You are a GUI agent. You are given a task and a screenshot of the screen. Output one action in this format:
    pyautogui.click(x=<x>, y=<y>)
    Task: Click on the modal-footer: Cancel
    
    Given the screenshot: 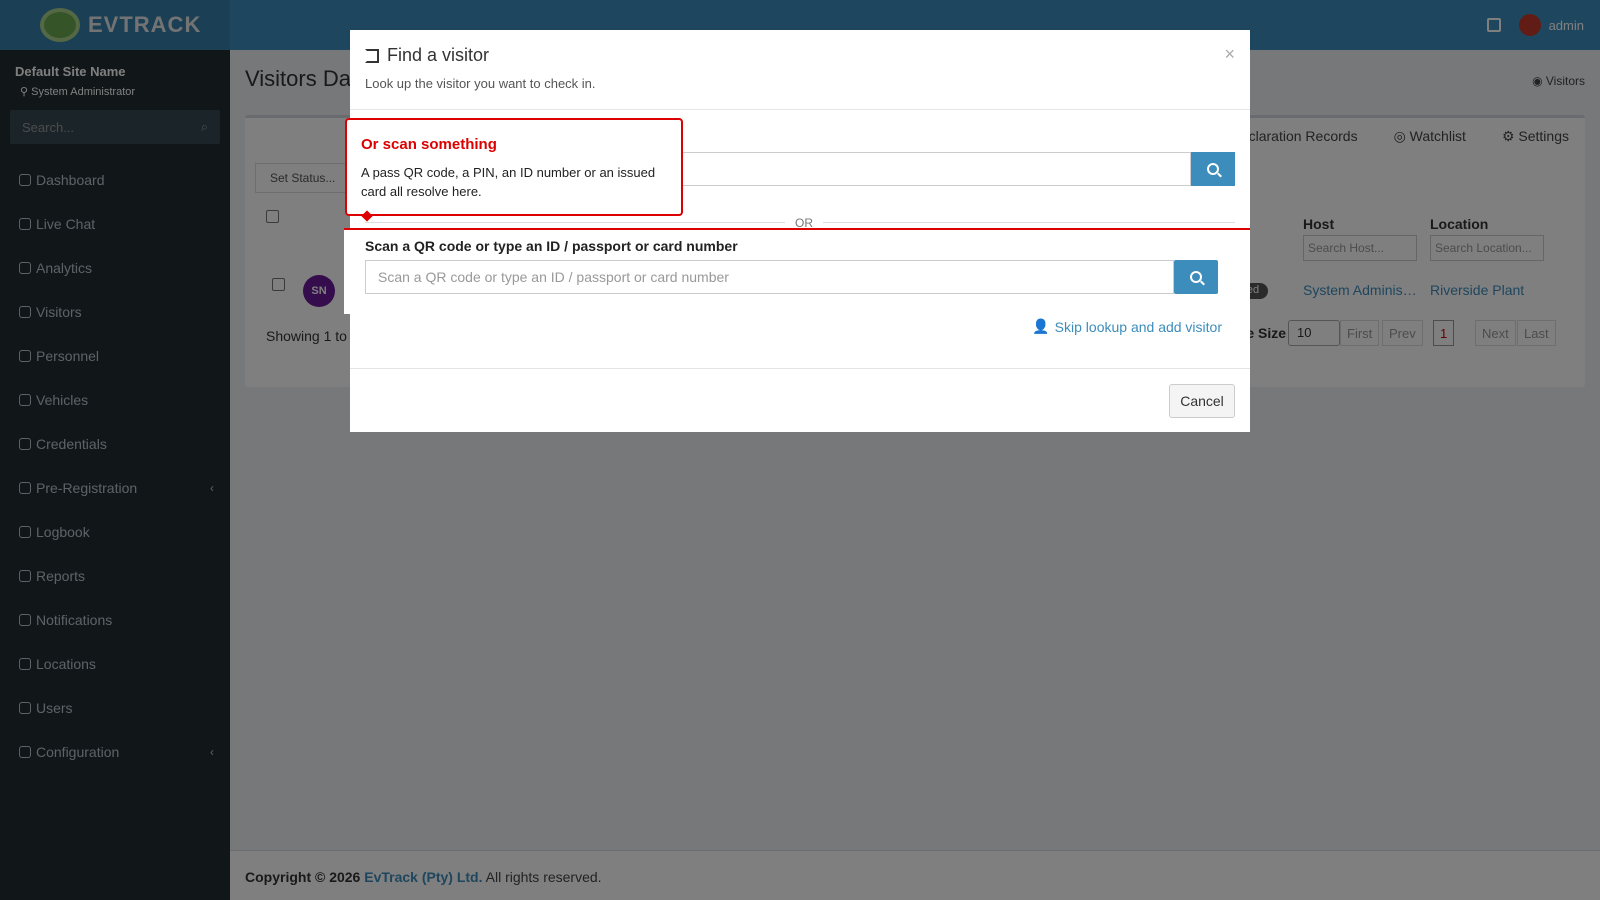 What is the action you would take?
    pyautogui.click(x=800, y=400)
    